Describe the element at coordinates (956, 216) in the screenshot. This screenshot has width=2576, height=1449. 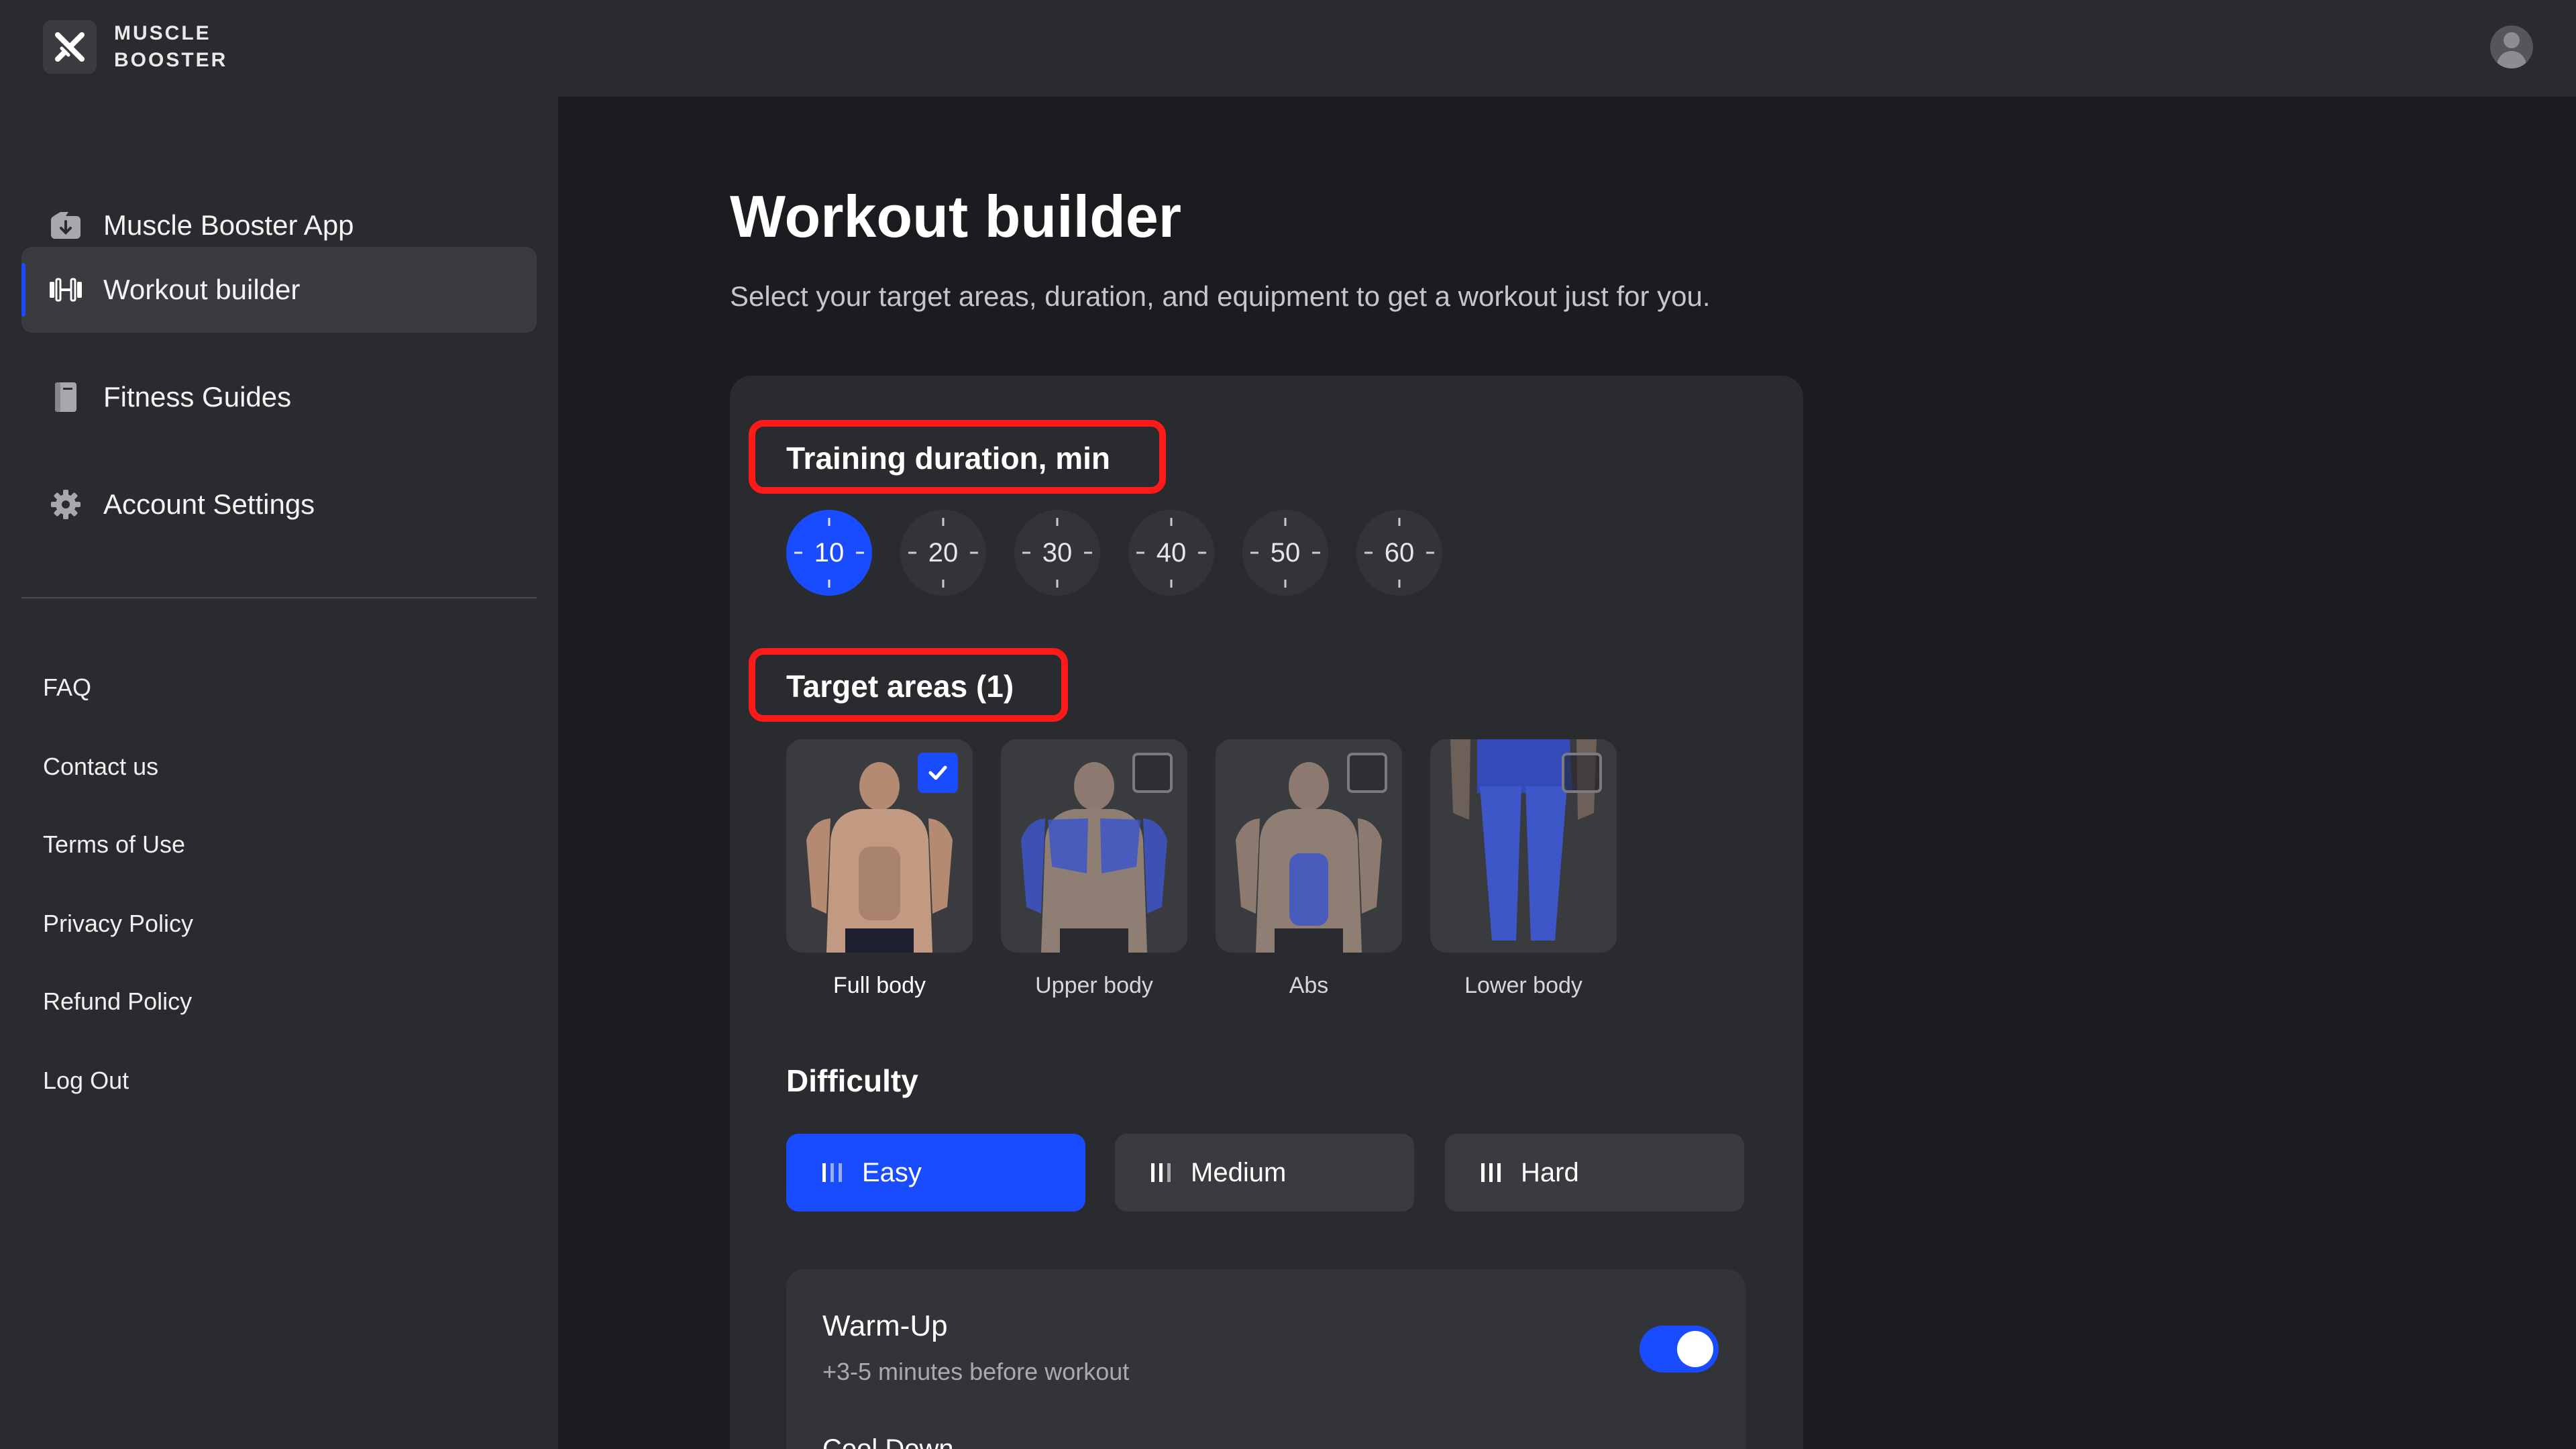
I see `page-title: Workout builder` at that location.